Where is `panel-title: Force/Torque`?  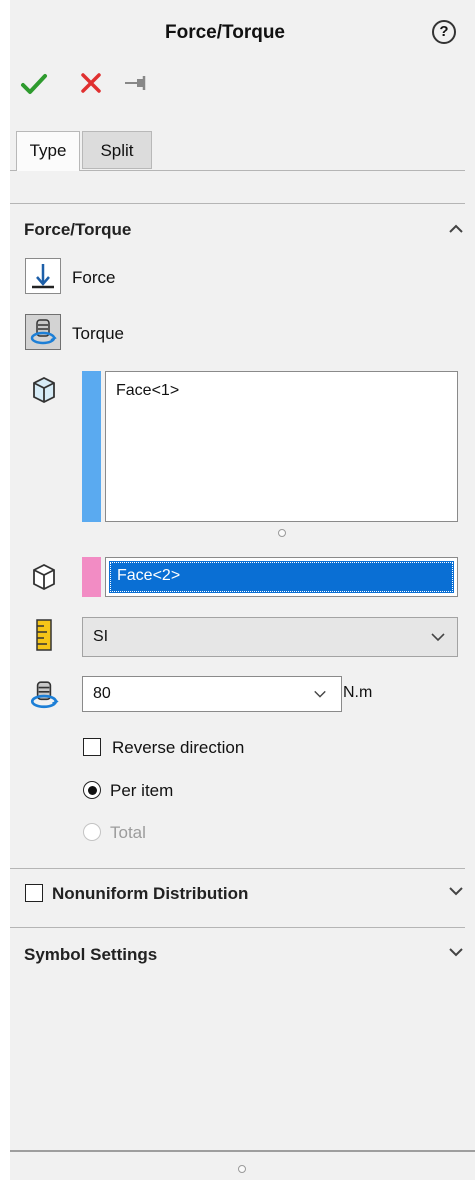
panel-title: Force/Torque is located at coordinates (225, 32).